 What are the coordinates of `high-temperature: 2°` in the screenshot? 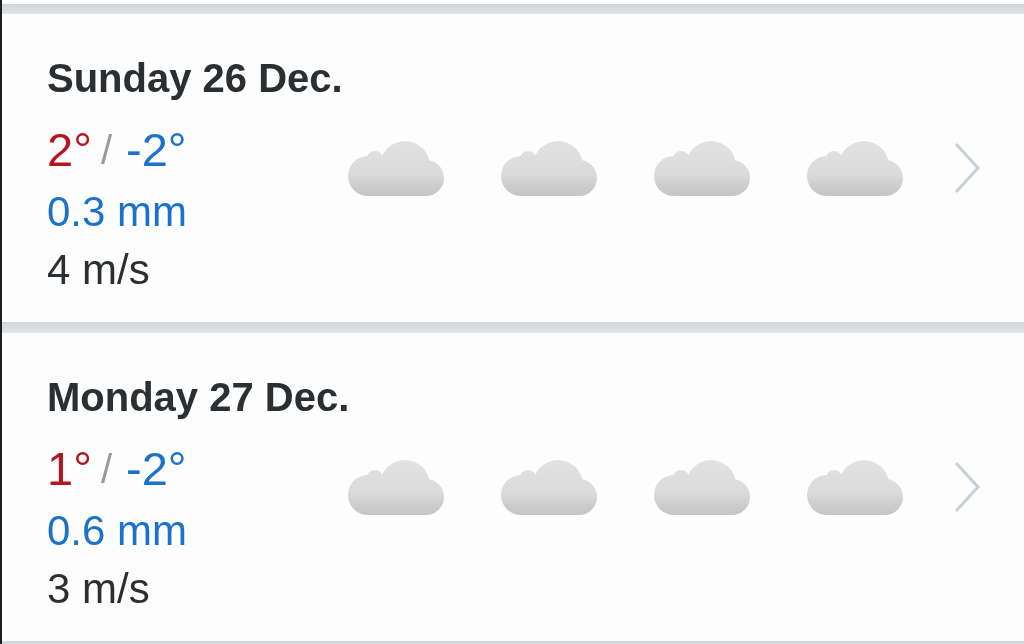 It's located at (69, 150).